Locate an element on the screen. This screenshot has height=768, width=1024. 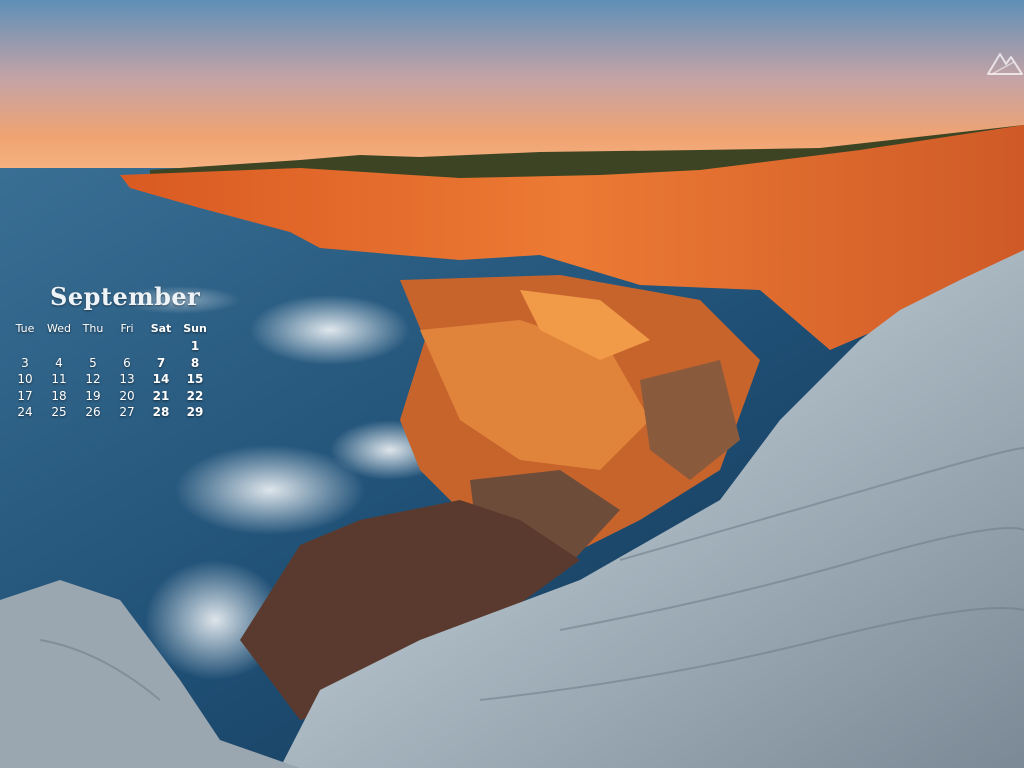
calendar-day: 20 is located at coordinates (127, 395).